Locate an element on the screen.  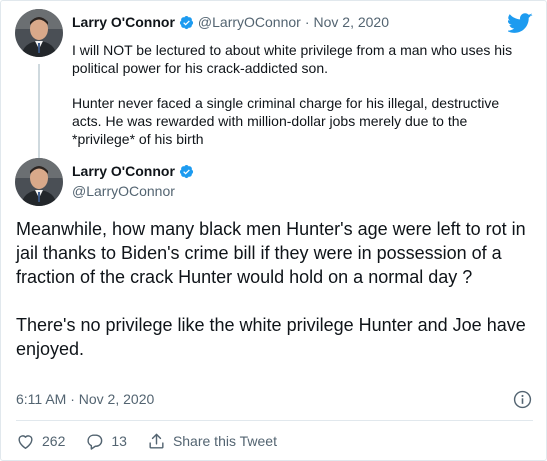
like-count: 262 is located at coordinates (54, 441).